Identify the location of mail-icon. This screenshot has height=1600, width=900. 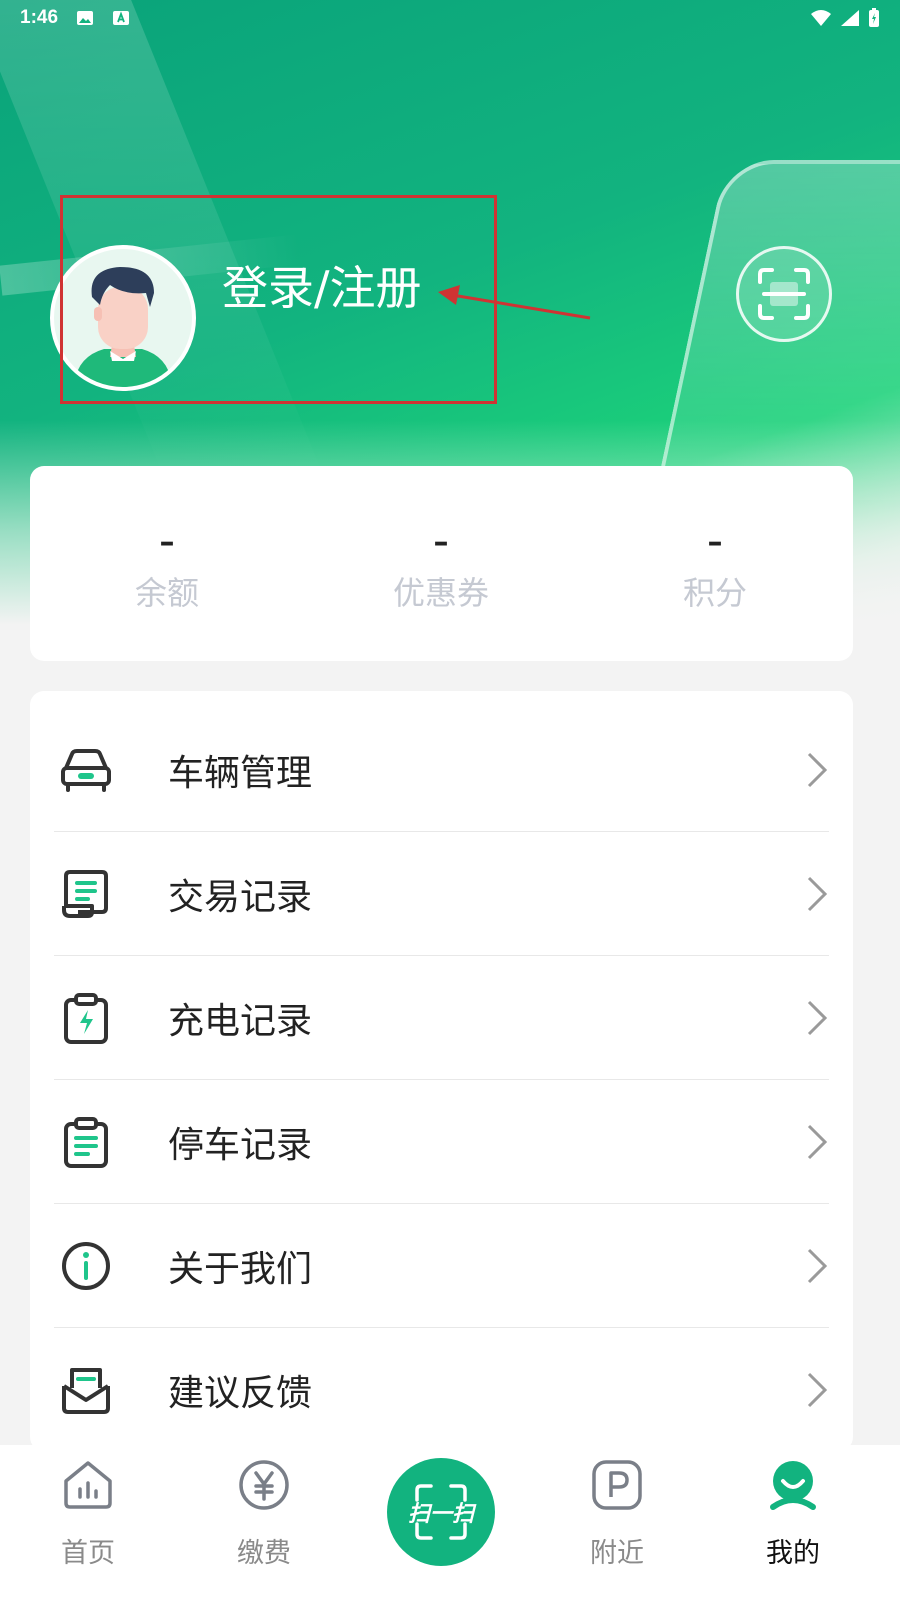
(86, 1391).